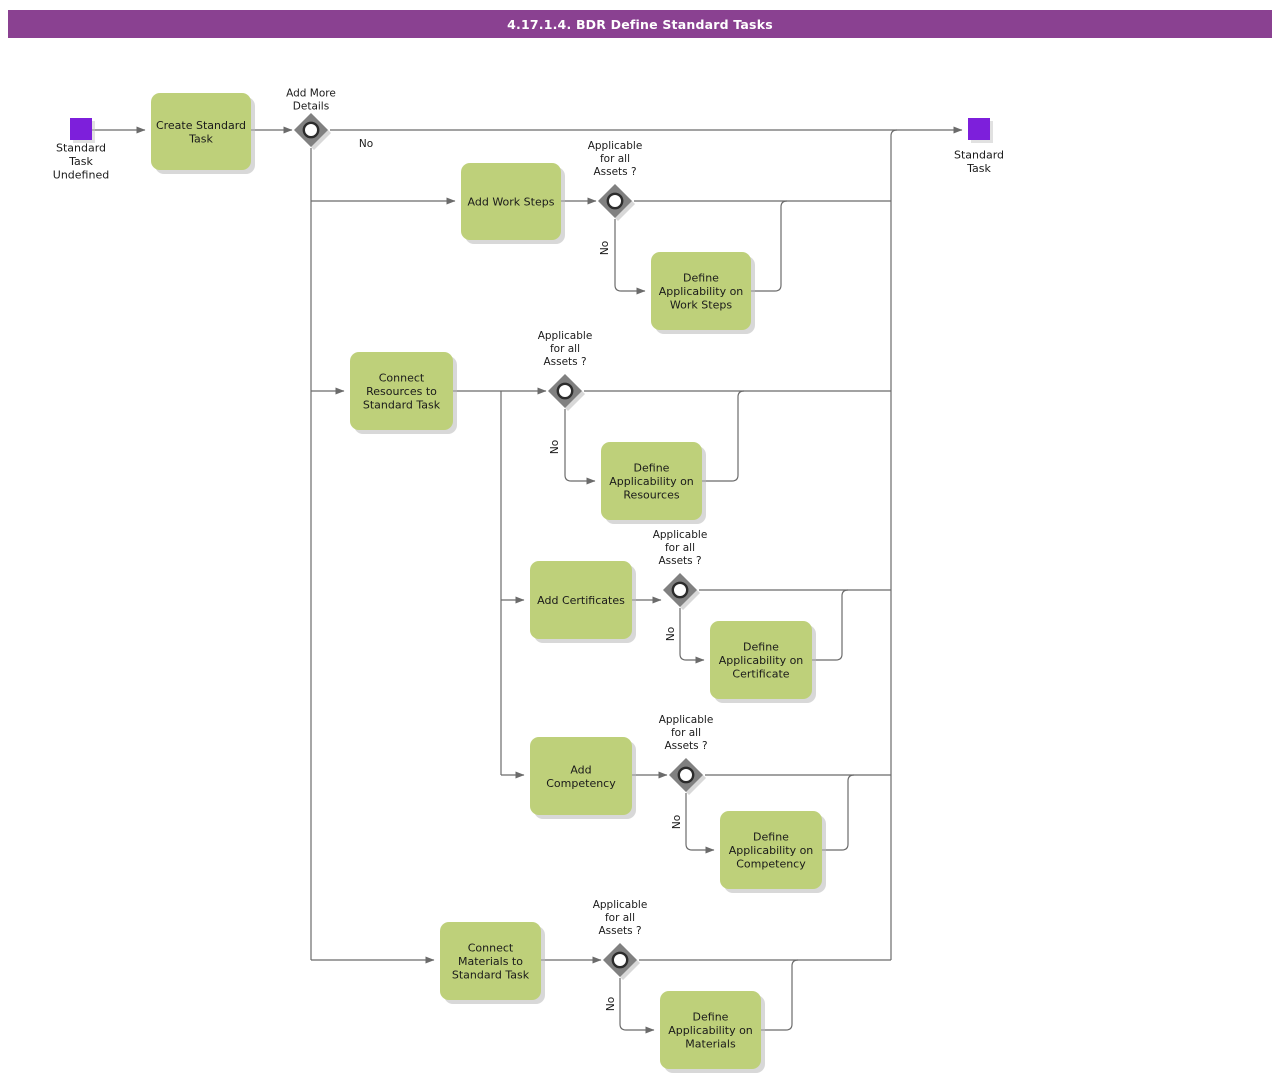 The height and width of the screenshot is (1080, 1280). I want to click on start-event-marker, so click(81, 129).